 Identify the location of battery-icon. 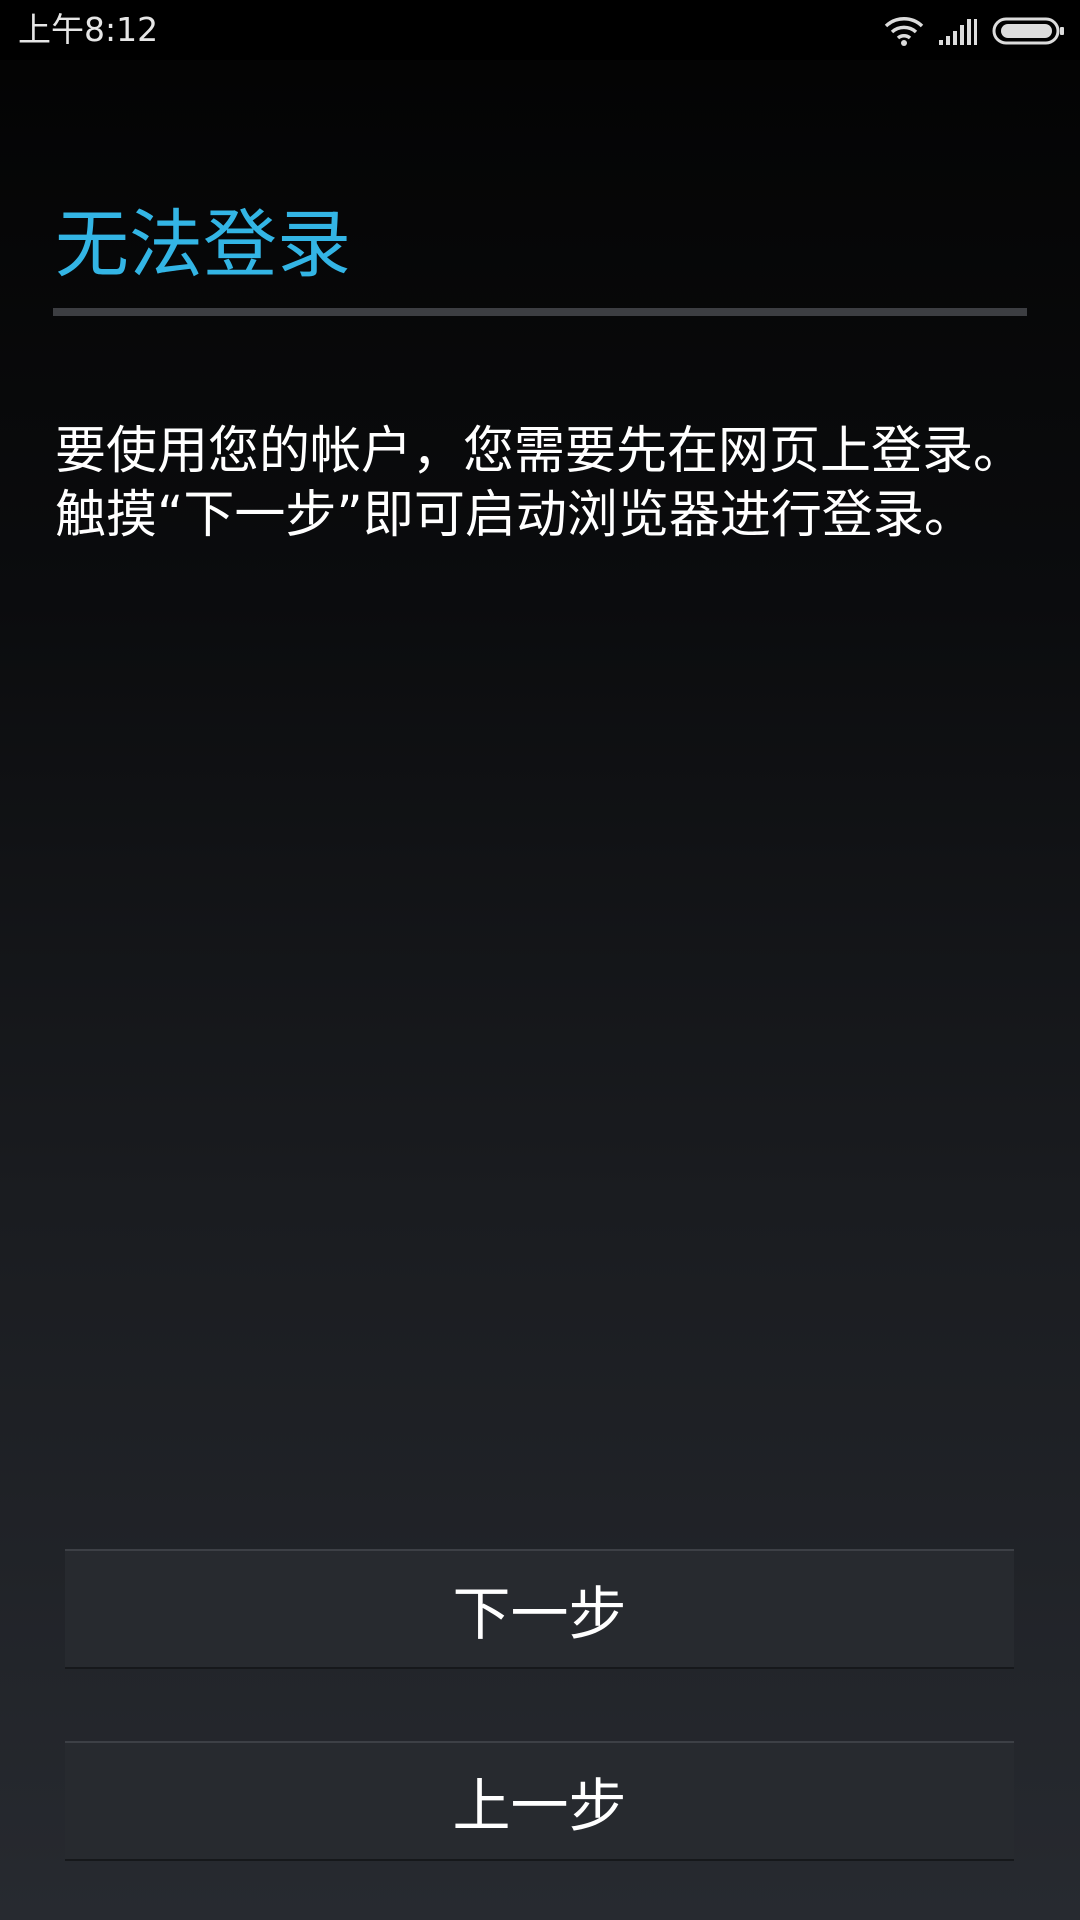
(1029, 31).